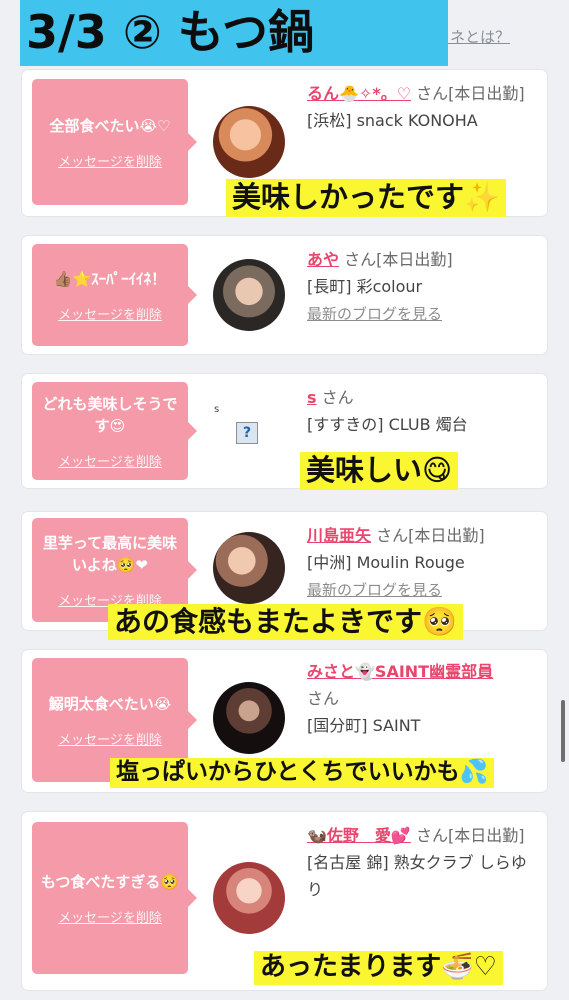 This screenshot has width=569, height=1000. What do you see at coordinates (359, 93) in the screenshot?
I see `user-name-link: るん🐣✧*。♡` at bounding box center [359, 93].